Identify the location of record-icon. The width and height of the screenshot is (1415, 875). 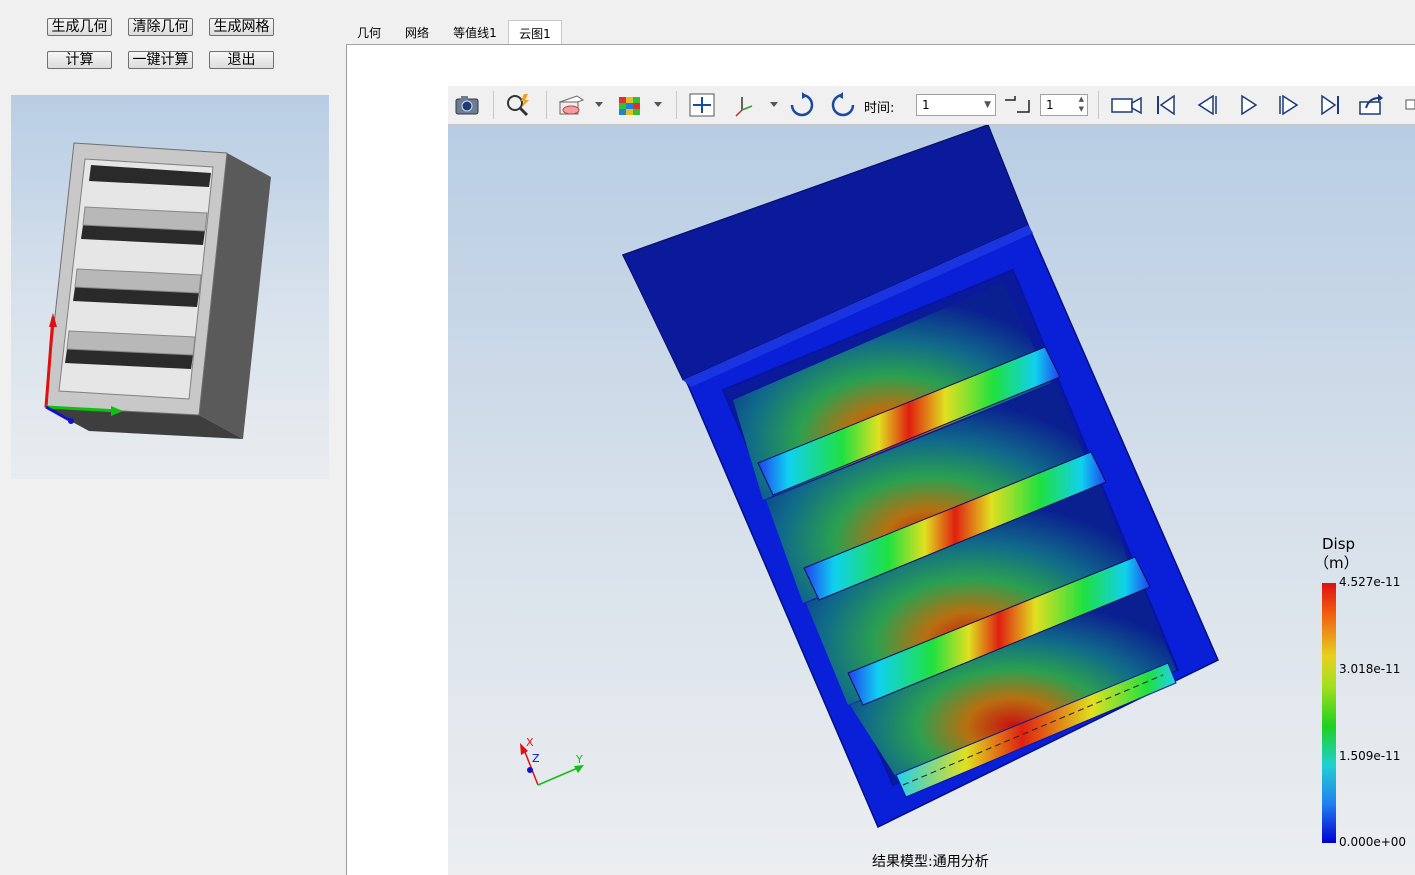
(1127, 105).